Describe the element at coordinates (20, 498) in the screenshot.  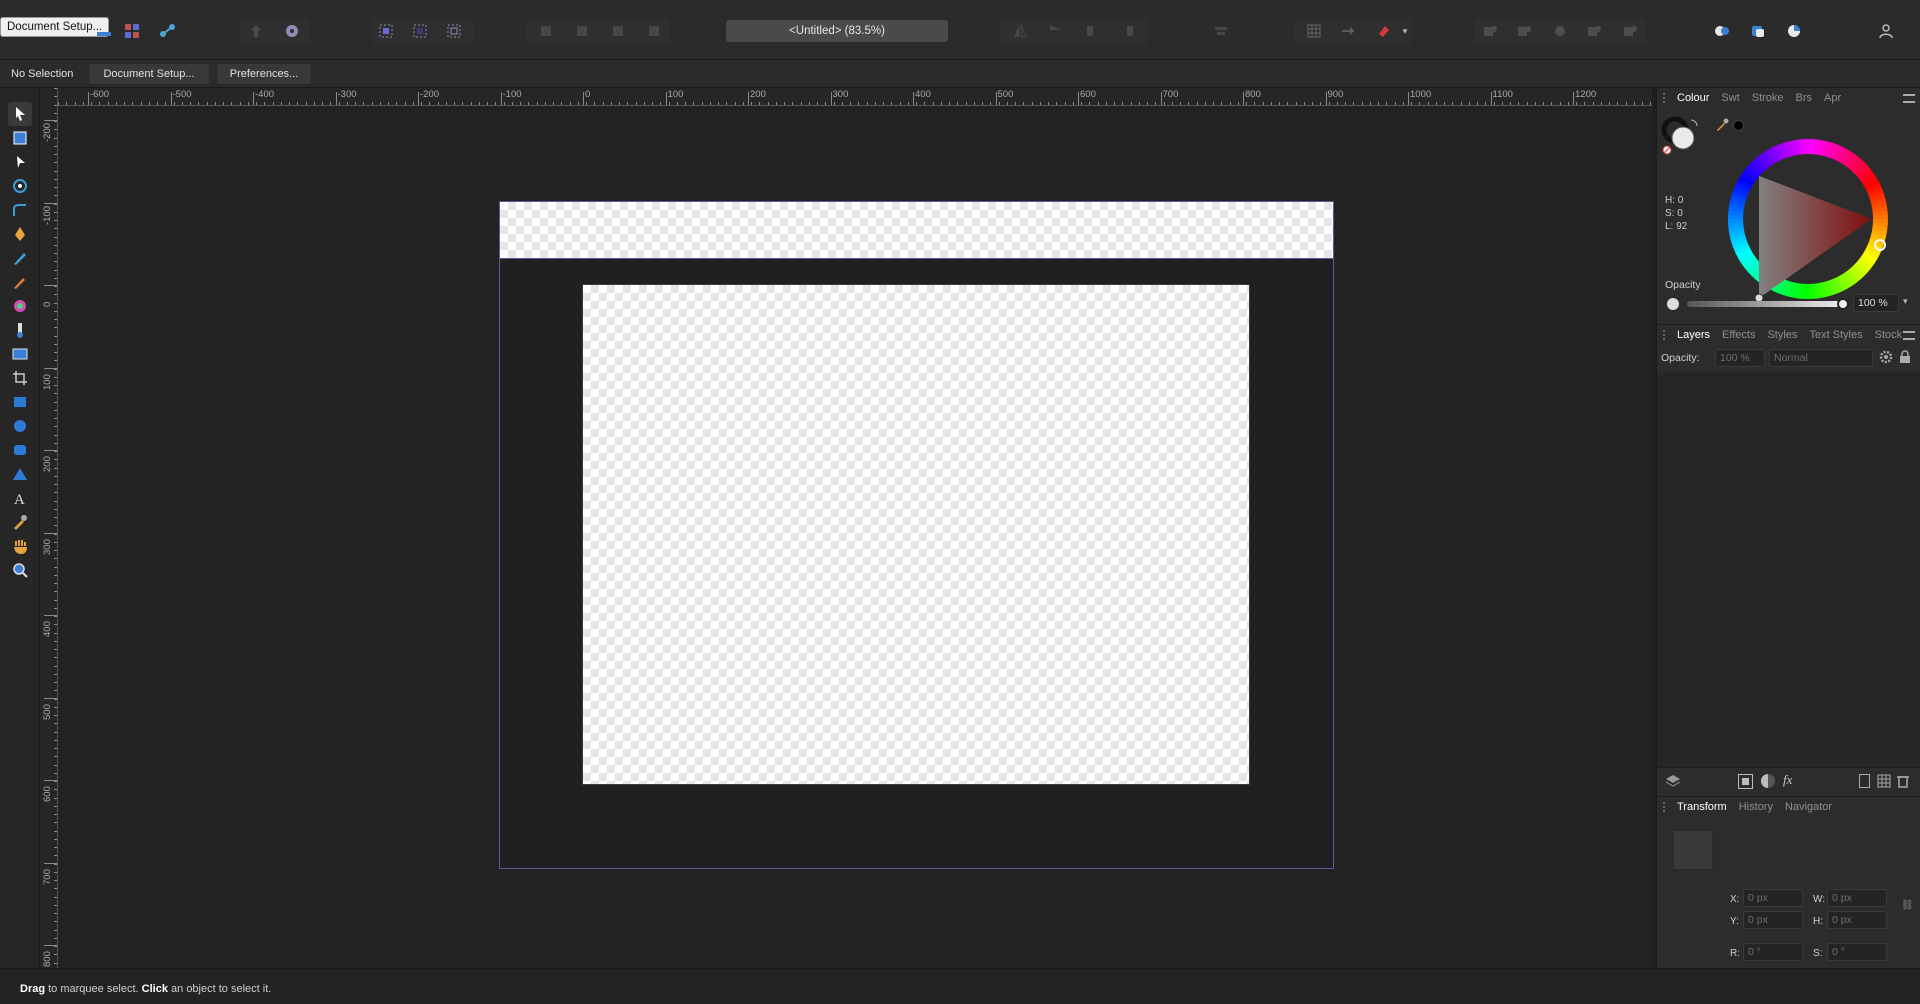
I see `text-tool-icon: A` at that location.